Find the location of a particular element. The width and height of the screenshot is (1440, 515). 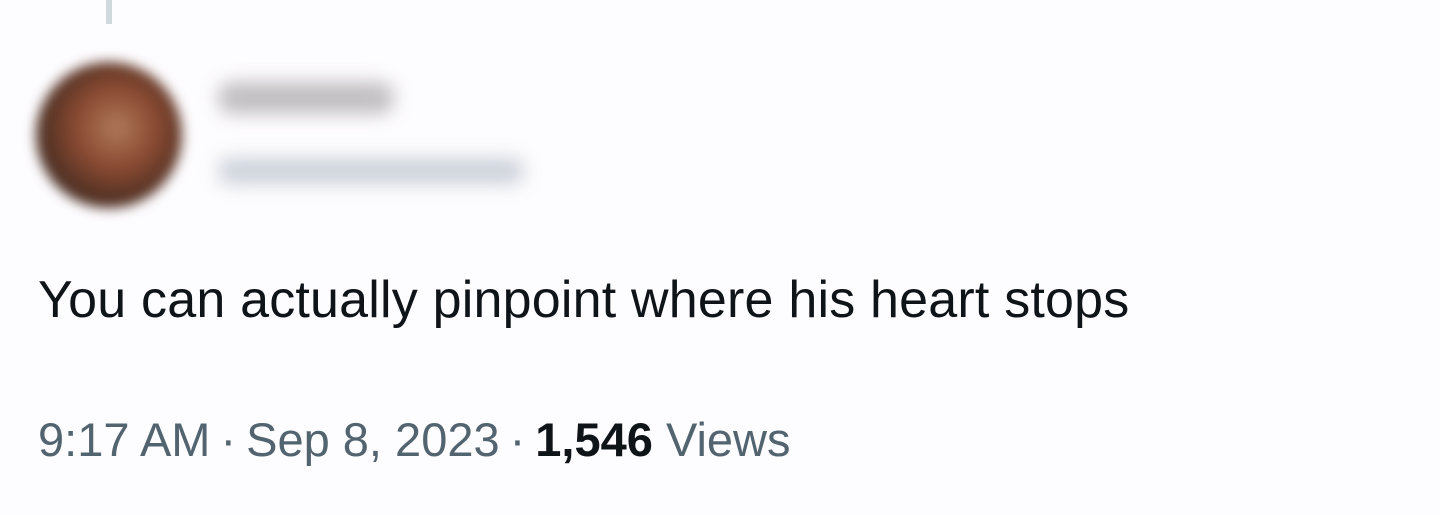

tweet-date: Sep 8, 2023 is located at coordinates (373, 439).